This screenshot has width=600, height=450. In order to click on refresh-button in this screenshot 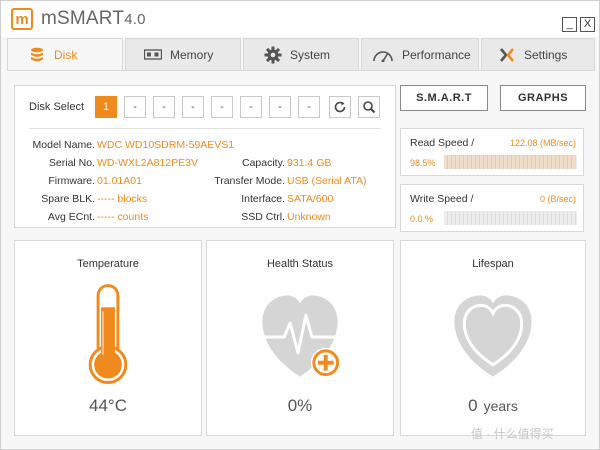, I will do `click(340, 107)`.